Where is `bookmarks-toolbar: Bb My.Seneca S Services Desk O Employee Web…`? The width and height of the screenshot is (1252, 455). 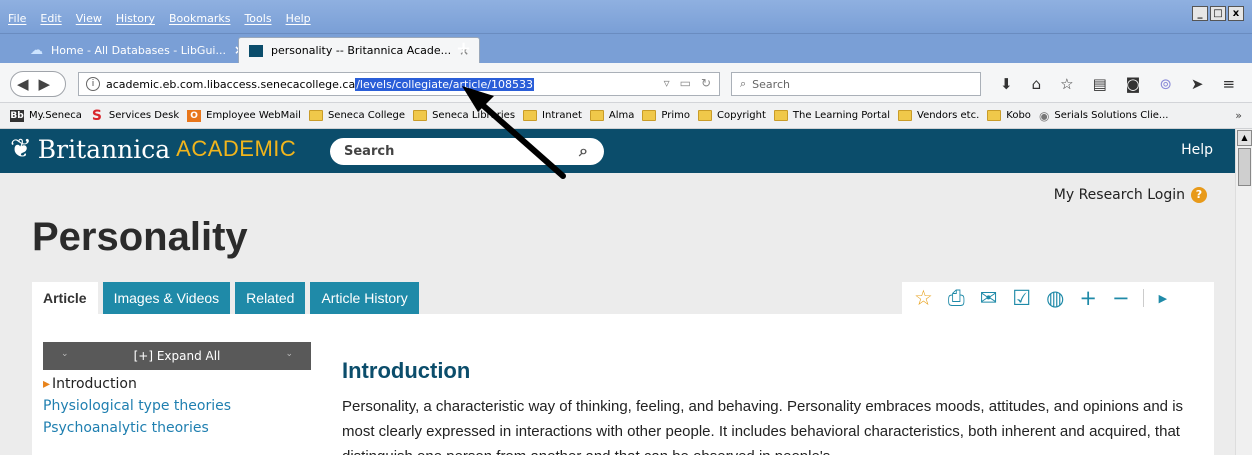
bookmarks-toolbar: Bb My.Seneca S Services Desk O Employee Web… is located at coordinates (626, 116).